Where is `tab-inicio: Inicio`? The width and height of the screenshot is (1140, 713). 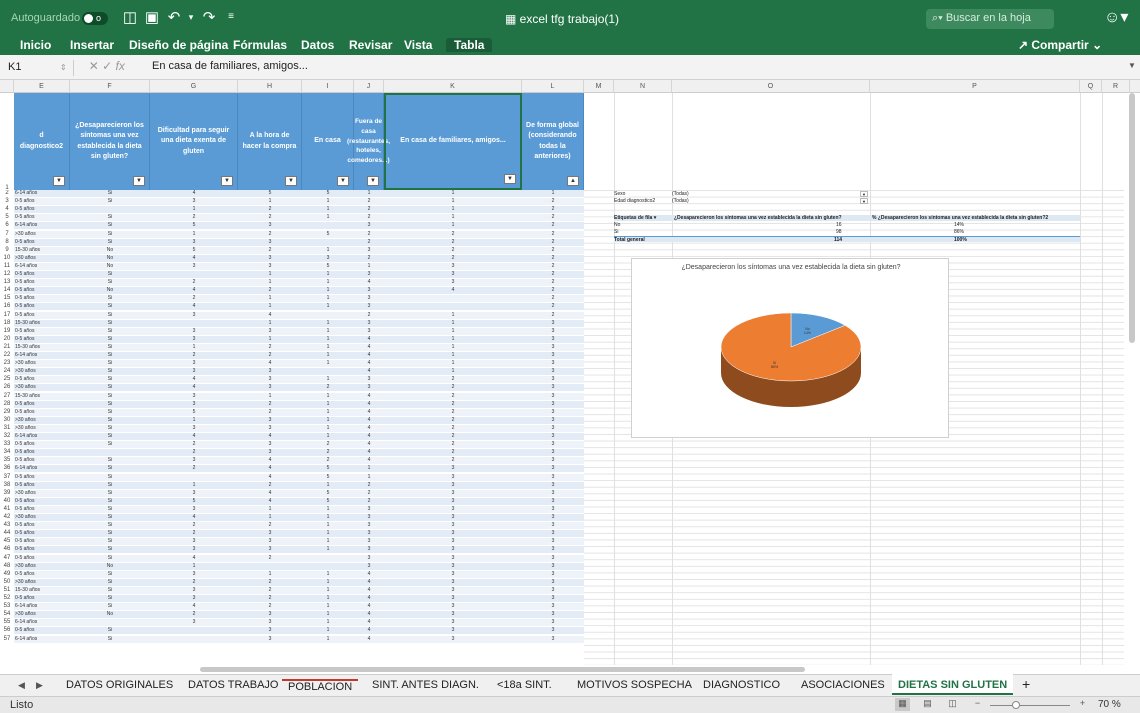
tab-inicio: Inicio is located at coordinates (35, 45).